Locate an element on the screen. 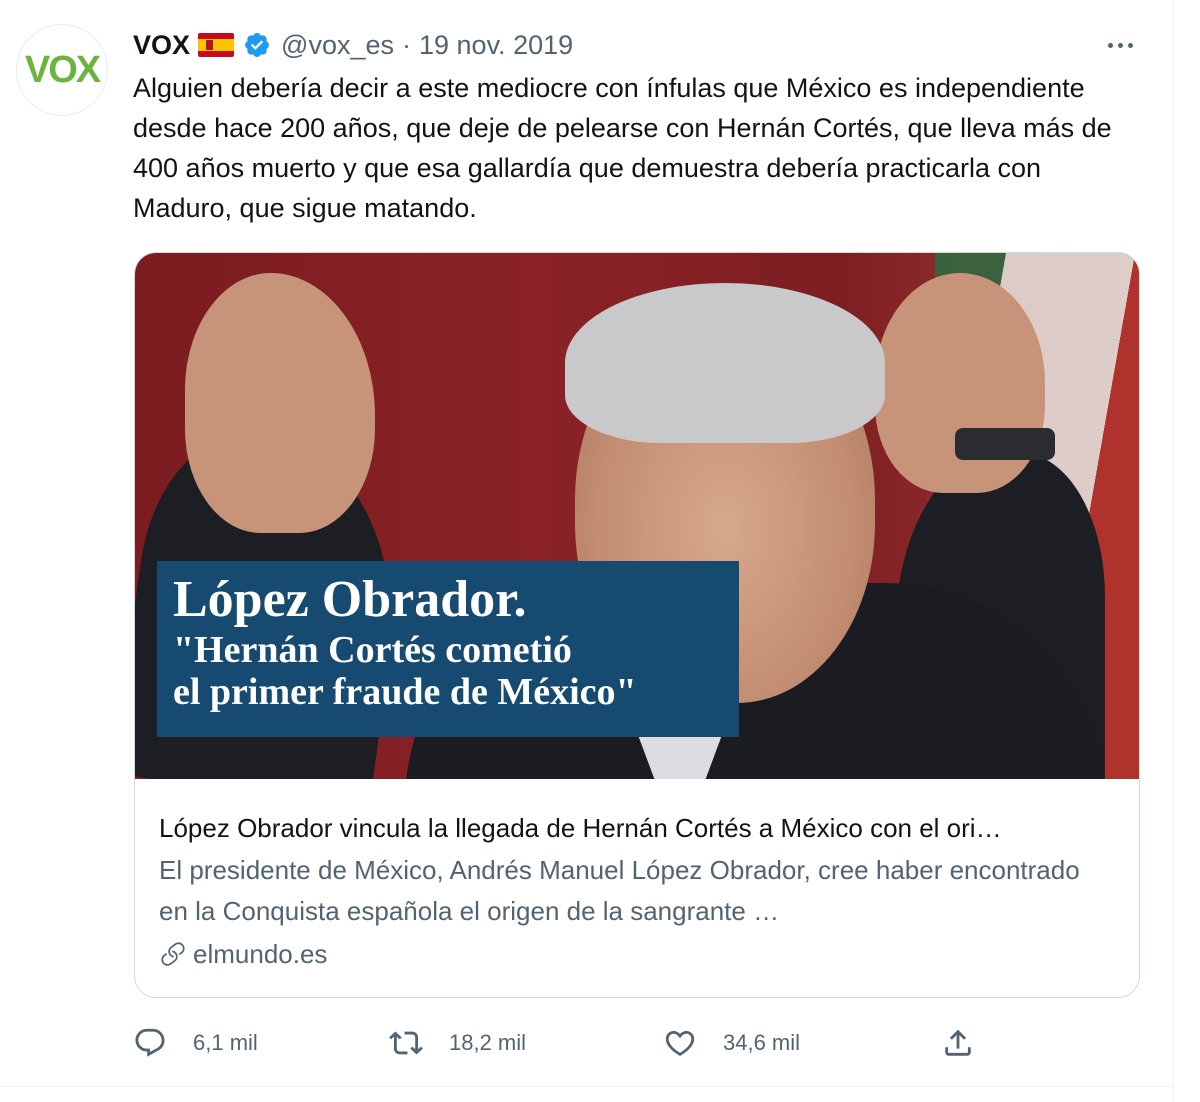  wristwatch is located at coordinates (1005, 444).